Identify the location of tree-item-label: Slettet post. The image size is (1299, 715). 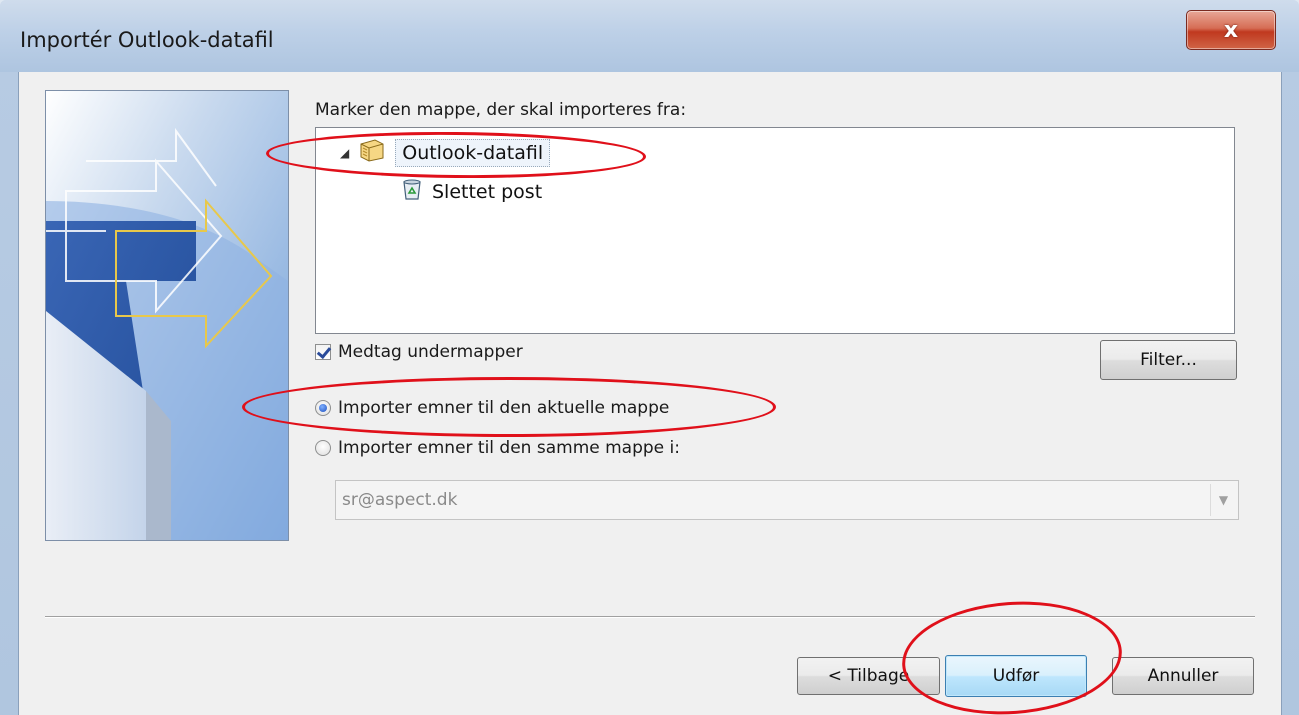
(487, 191).